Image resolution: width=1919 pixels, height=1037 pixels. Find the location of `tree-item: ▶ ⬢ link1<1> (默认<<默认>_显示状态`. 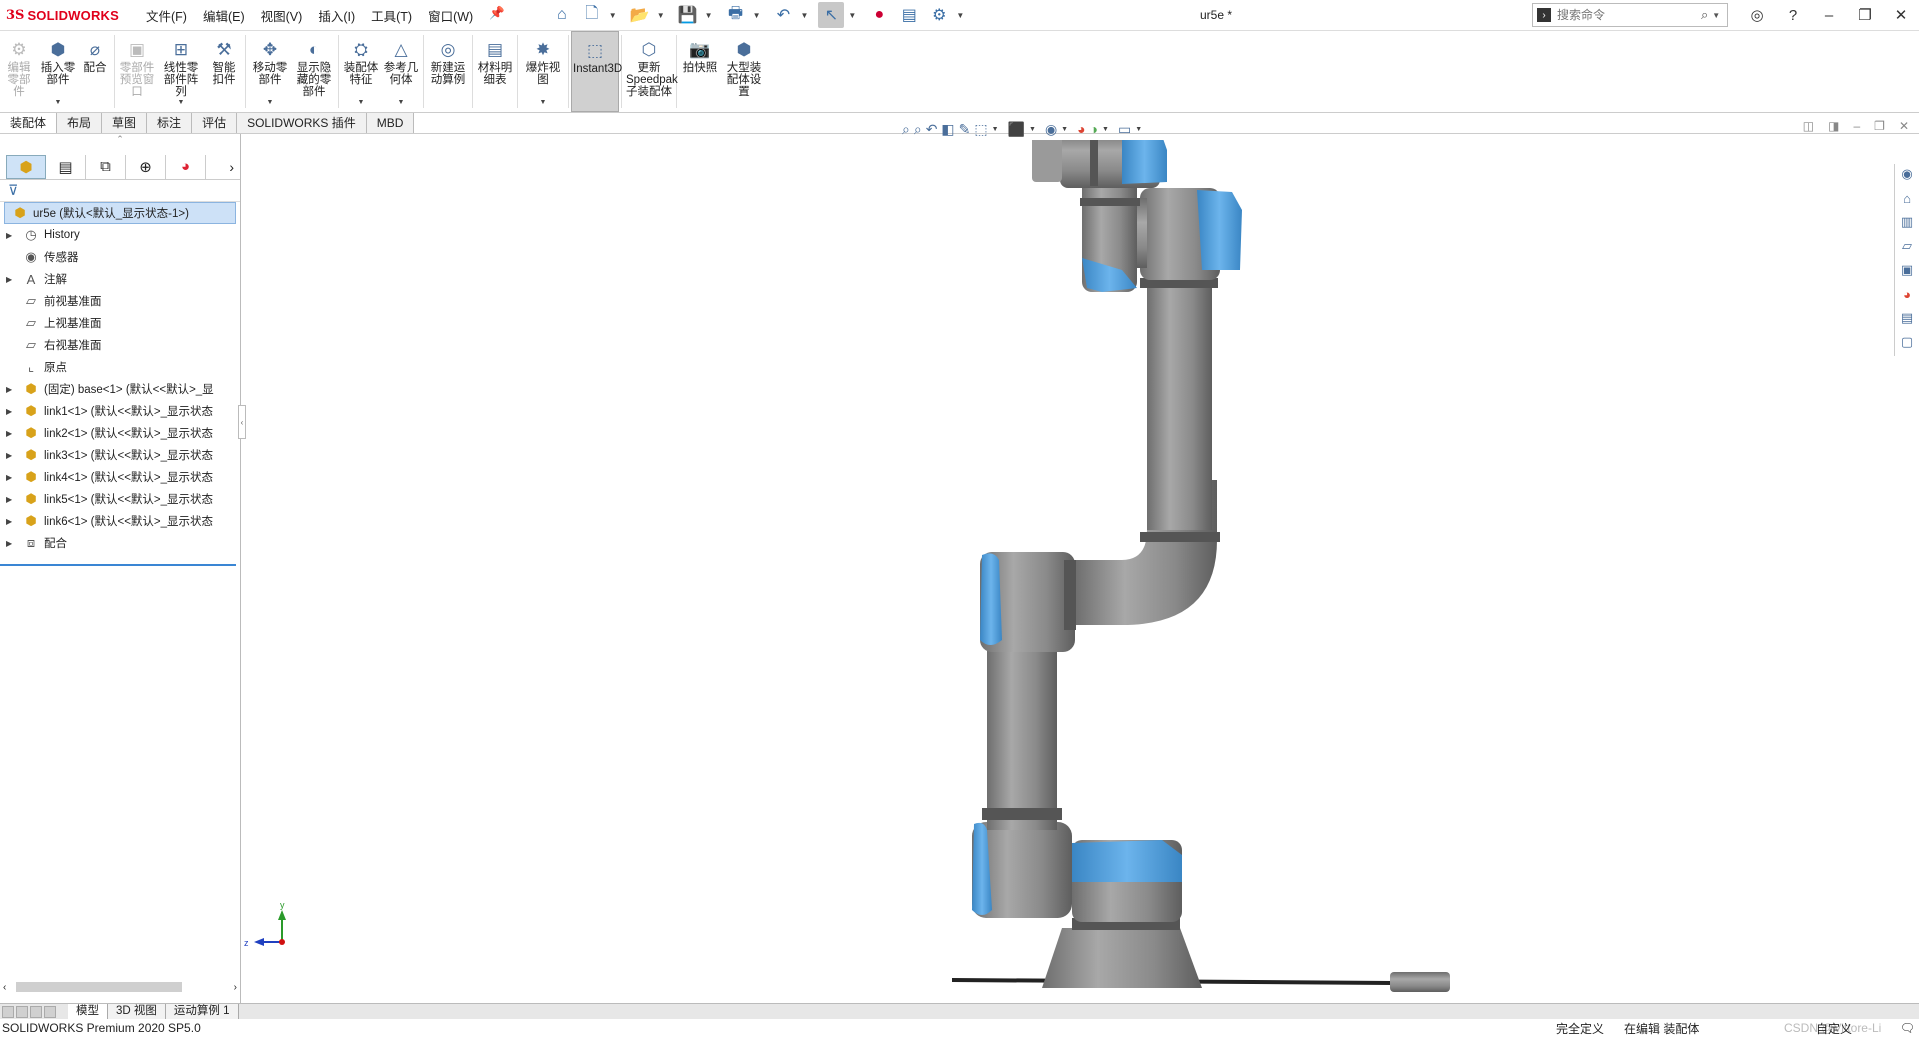

tree-item: ▶ ⬢ link1<1> (默认<<默认>_显示状态 is located at coordinates (120, 411).